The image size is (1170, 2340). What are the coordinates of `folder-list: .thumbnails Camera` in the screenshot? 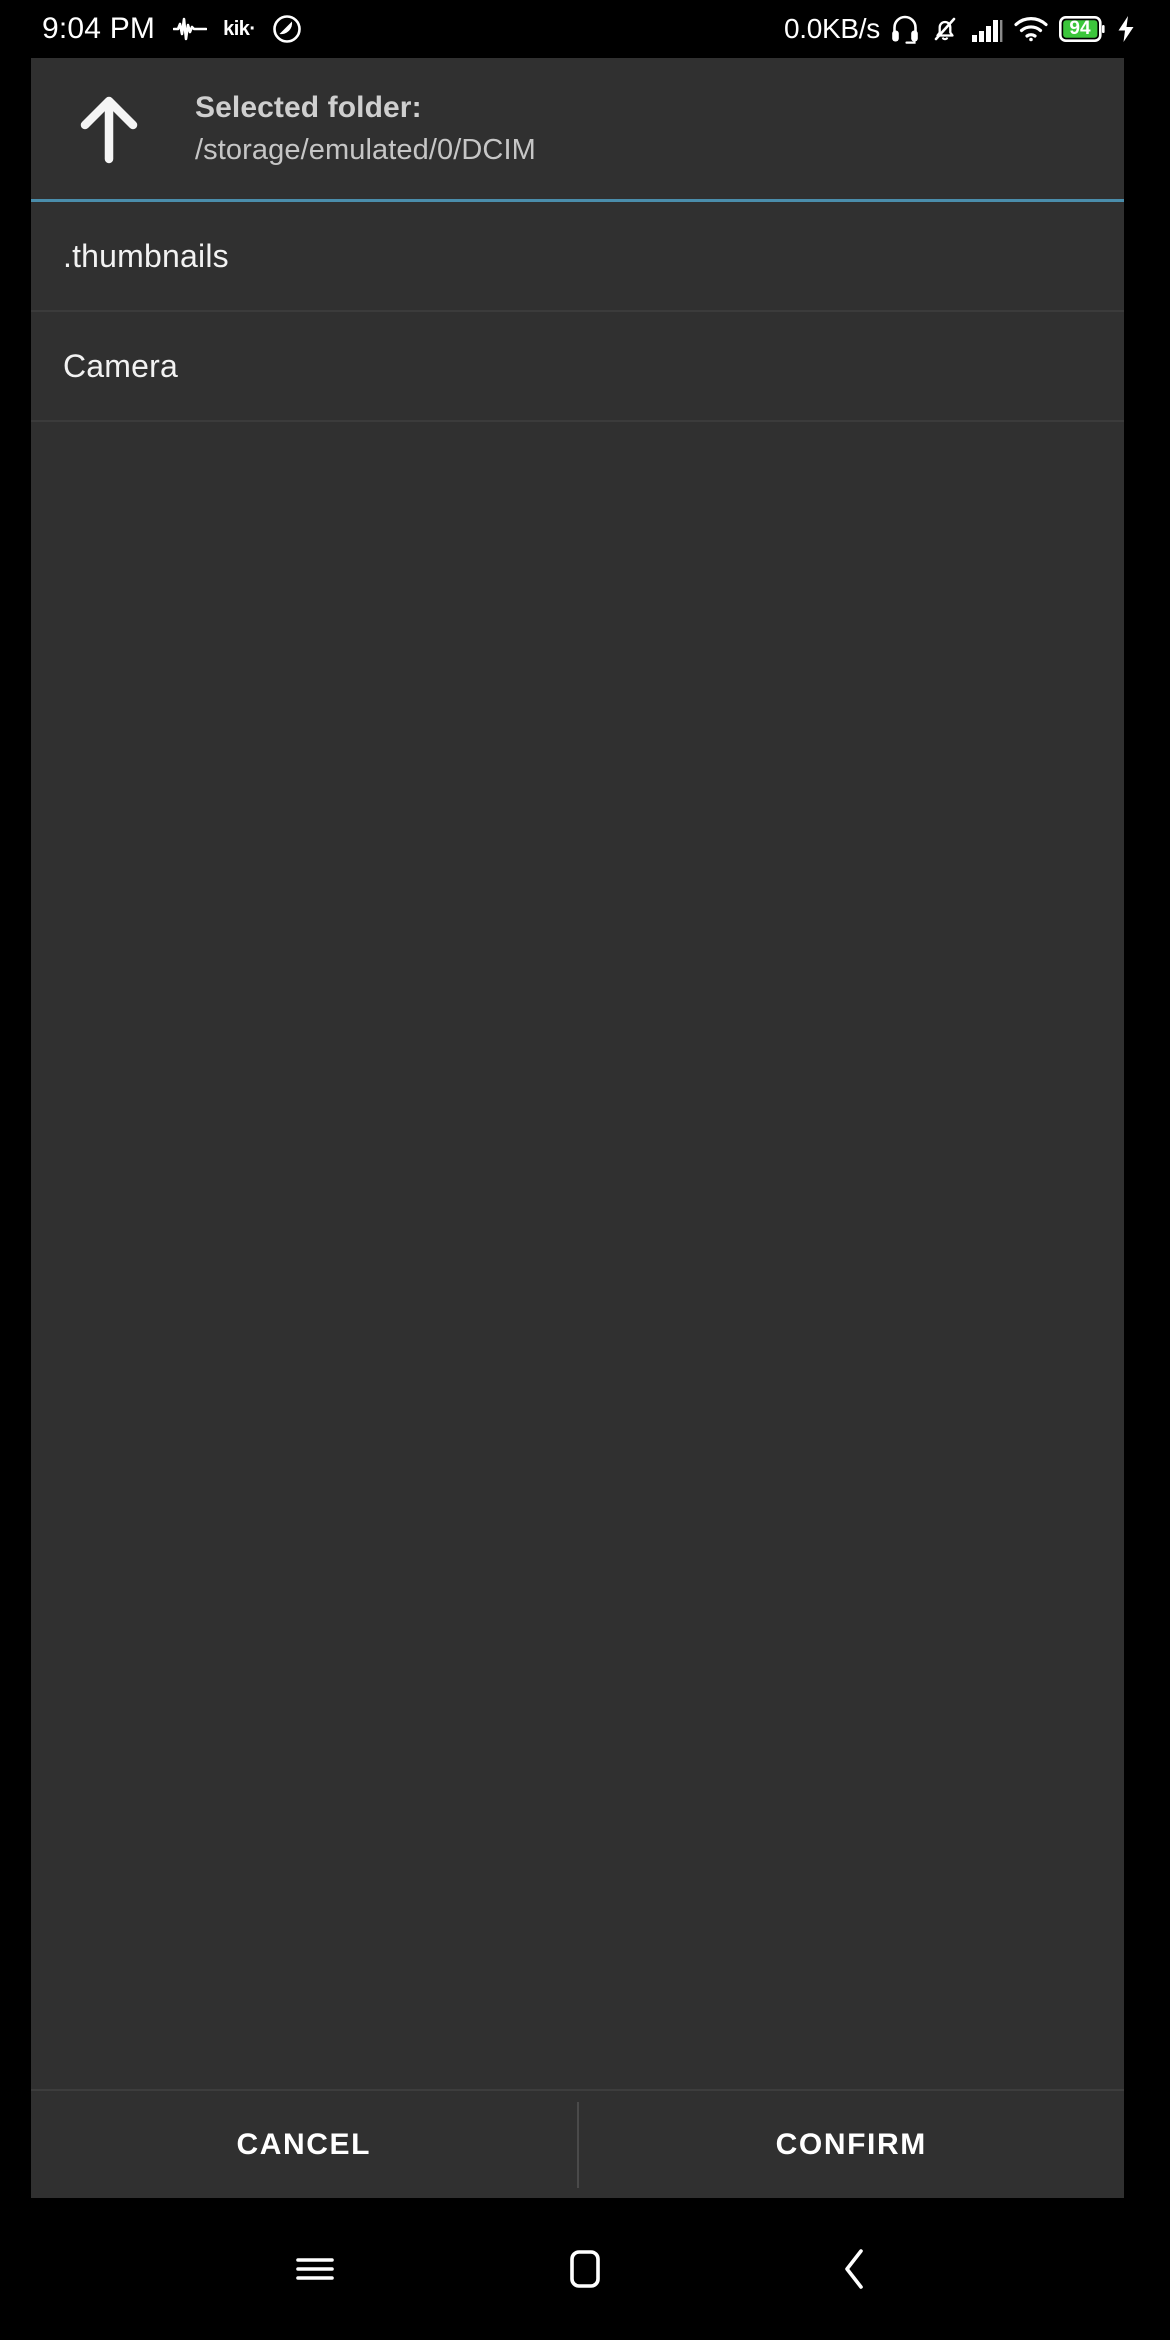 It's located at (577, 312).